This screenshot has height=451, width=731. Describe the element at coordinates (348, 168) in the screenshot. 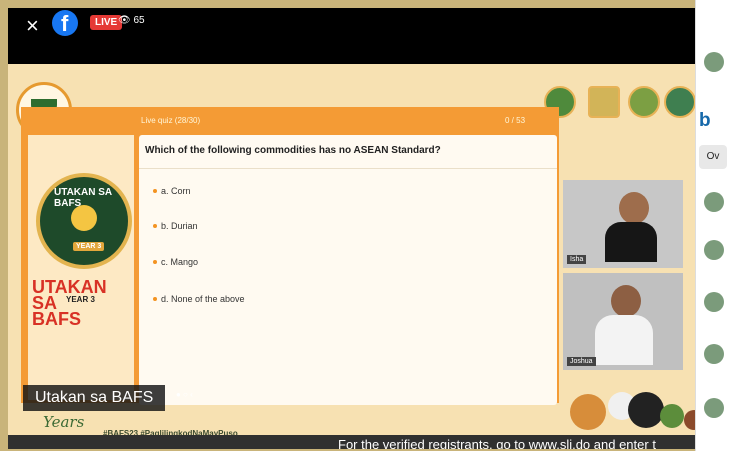

I see `divider` at that location.